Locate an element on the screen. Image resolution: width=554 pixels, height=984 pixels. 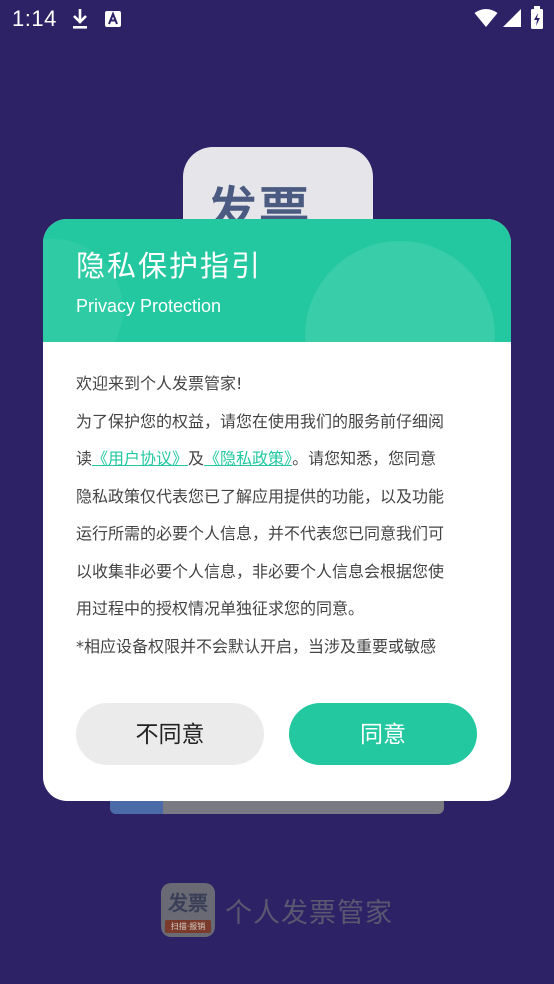
status-bar: 1:14 is located at coordinates (277, 19).